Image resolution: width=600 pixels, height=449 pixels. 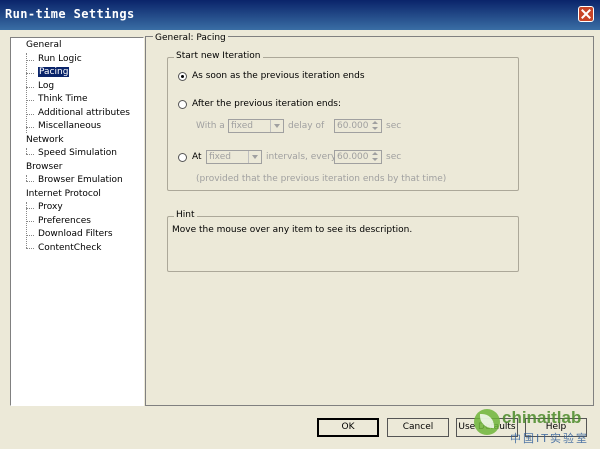 What do you see at coordinates (210, 126) in the screenshot?
I see `label-with-a: With a` at bounding box center [210, 126].